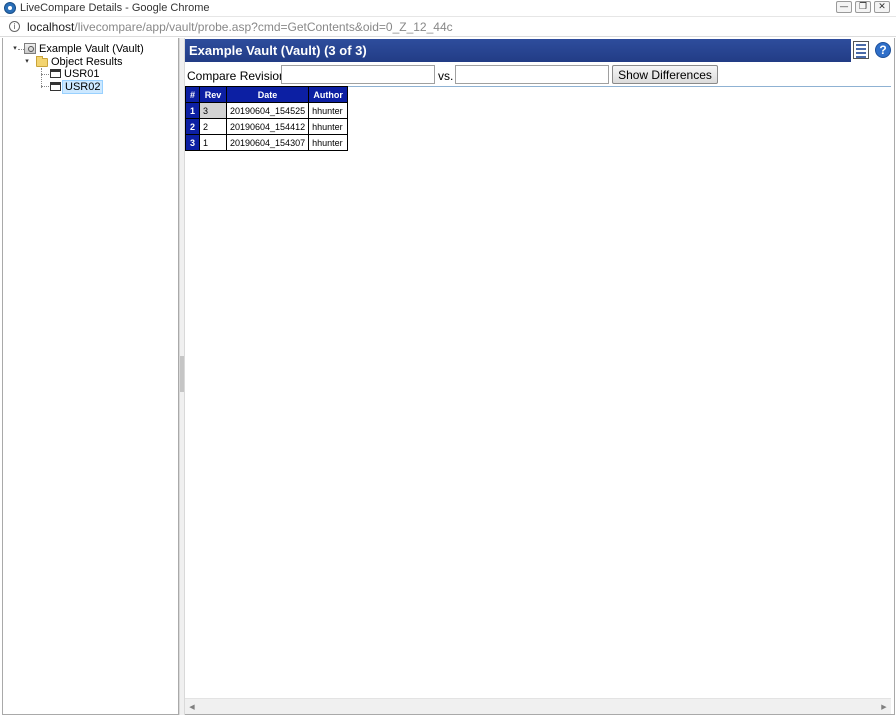 Image resolution: width=896 pixels, height=717 pixels. I want to click on rev-cell: 3, so click(213, 110).